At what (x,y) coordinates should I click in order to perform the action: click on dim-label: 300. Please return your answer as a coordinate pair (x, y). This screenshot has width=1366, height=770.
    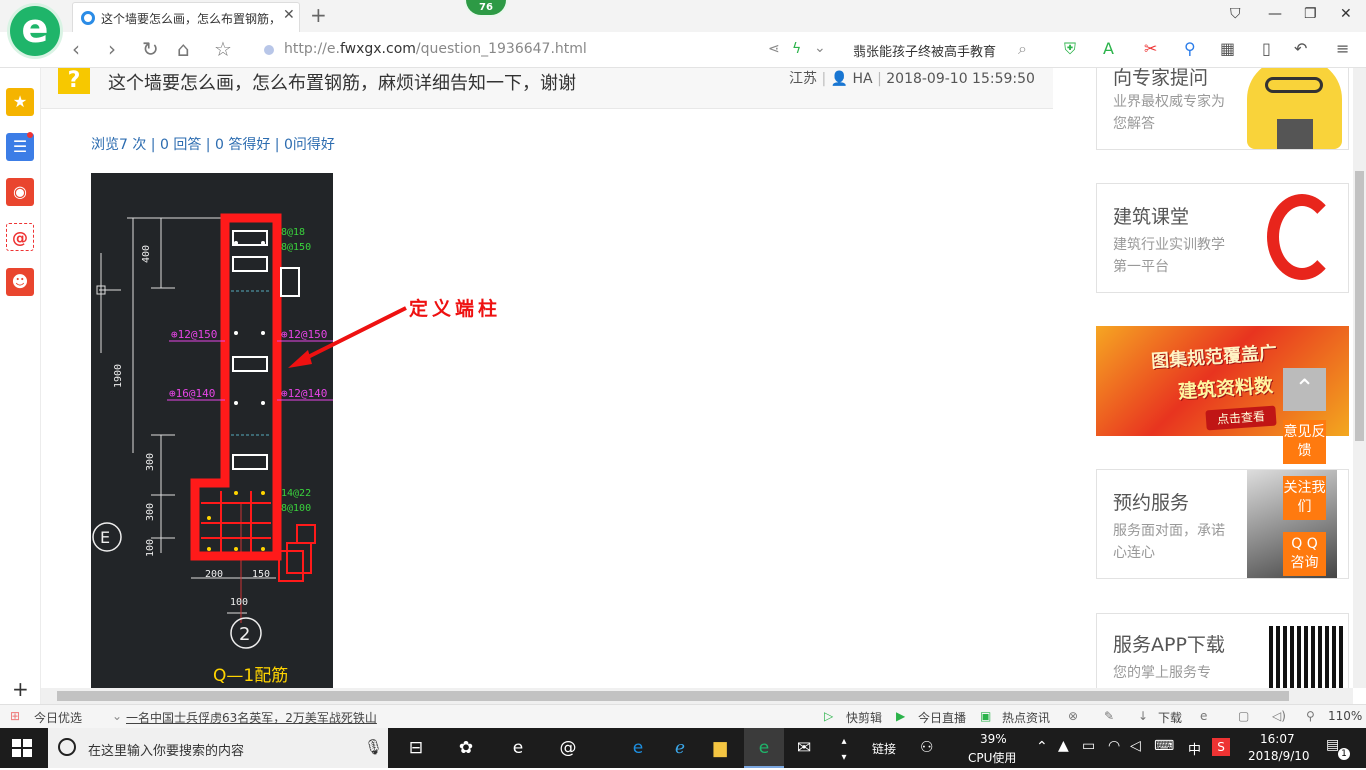
    Looking at the image, I should click on (150, 462).